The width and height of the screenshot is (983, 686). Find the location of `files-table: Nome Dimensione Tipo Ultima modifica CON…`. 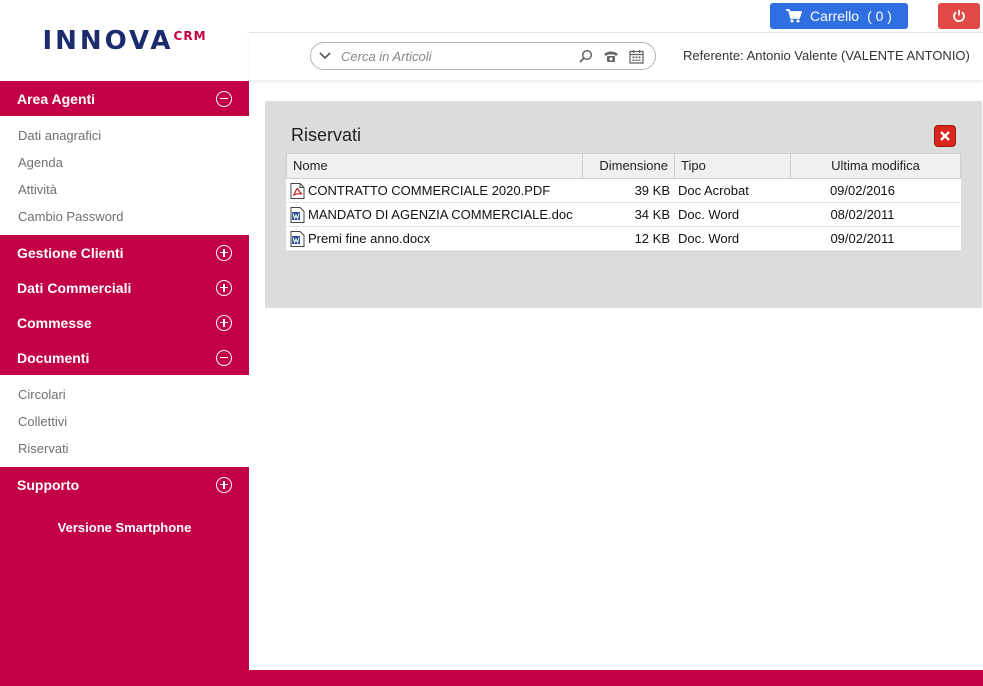

files-table: Nome Dimensione Tipo Ultima modifica CON… is located at coordinates (623, 202).